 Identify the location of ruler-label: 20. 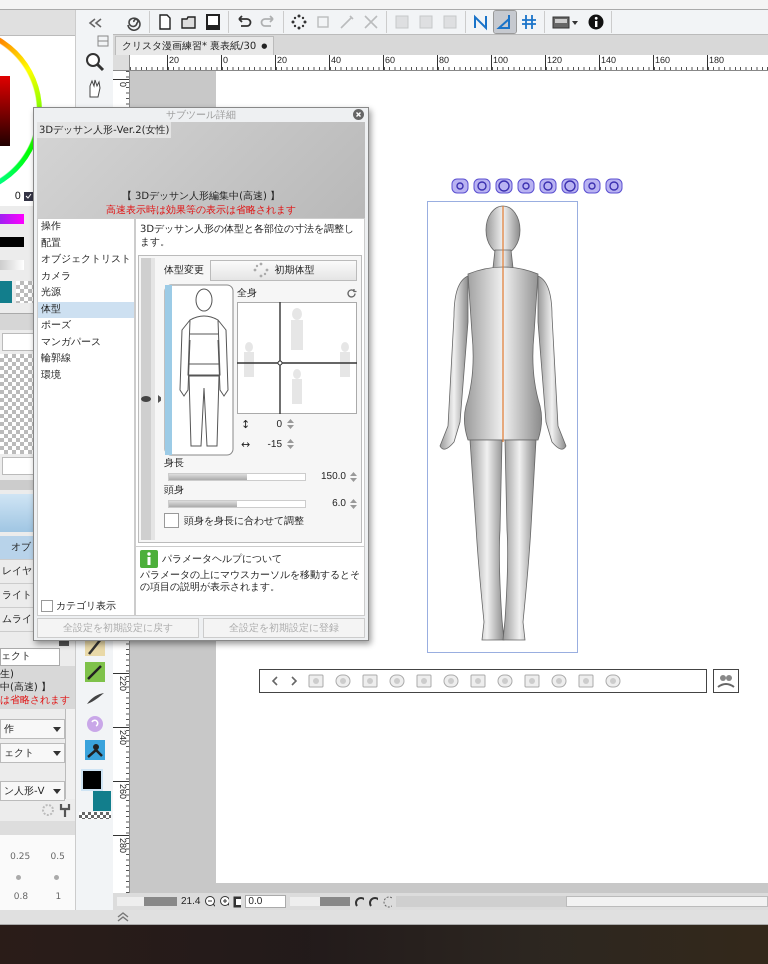
(302, 62).